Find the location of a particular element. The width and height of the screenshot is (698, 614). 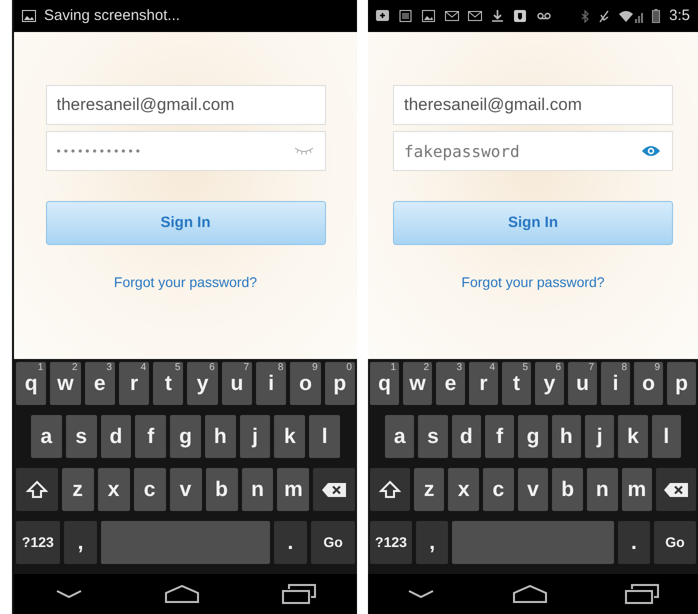

download-icon is located at coordinates (498, 16).